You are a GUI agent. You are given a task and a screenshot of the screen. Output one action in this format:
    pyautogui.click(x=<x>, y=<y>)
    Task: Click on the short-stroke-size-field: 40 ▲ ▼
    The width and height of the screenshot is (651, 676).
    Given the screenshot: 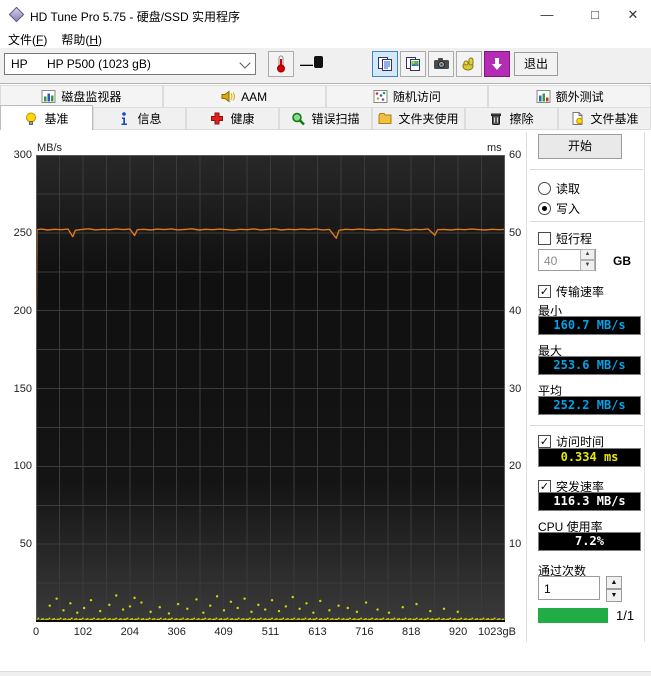 What is the action you would take?
    pyautogui.click(x=567, y=260)
    